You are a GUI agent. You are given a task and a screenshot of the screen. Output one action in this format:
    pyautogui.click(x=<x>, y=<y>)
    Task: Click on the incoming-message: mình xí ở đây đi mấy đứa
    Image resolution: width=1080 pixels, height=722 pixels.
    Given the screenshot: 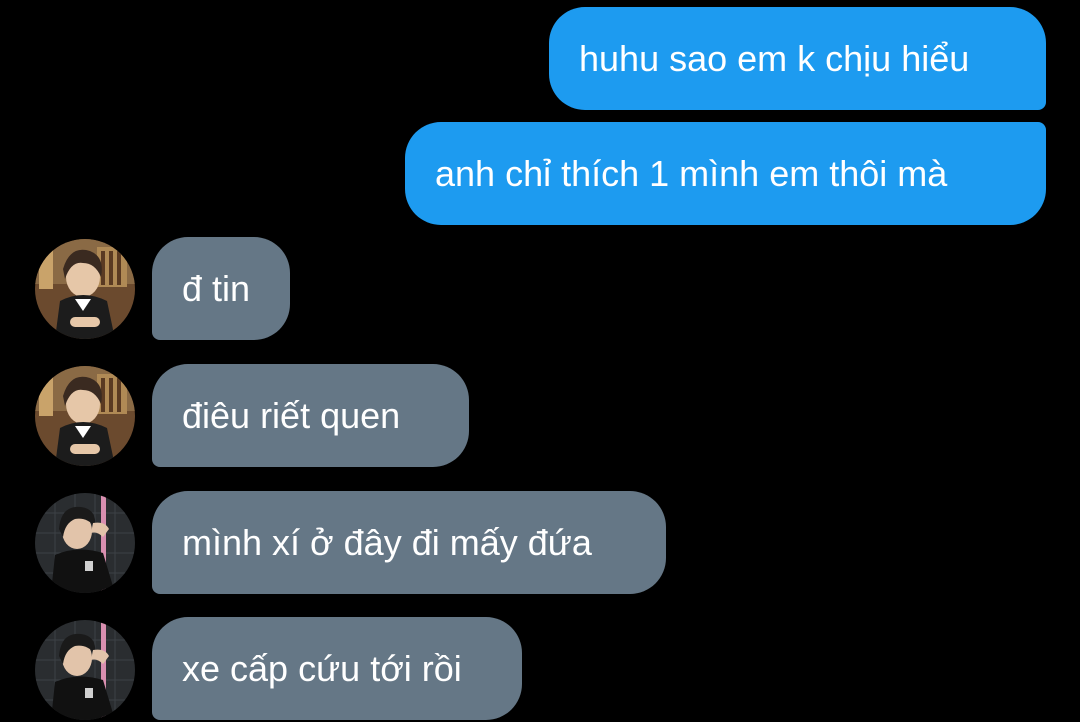 What is the action you would take?
    pyautogui.click(x=409, y=542)
    